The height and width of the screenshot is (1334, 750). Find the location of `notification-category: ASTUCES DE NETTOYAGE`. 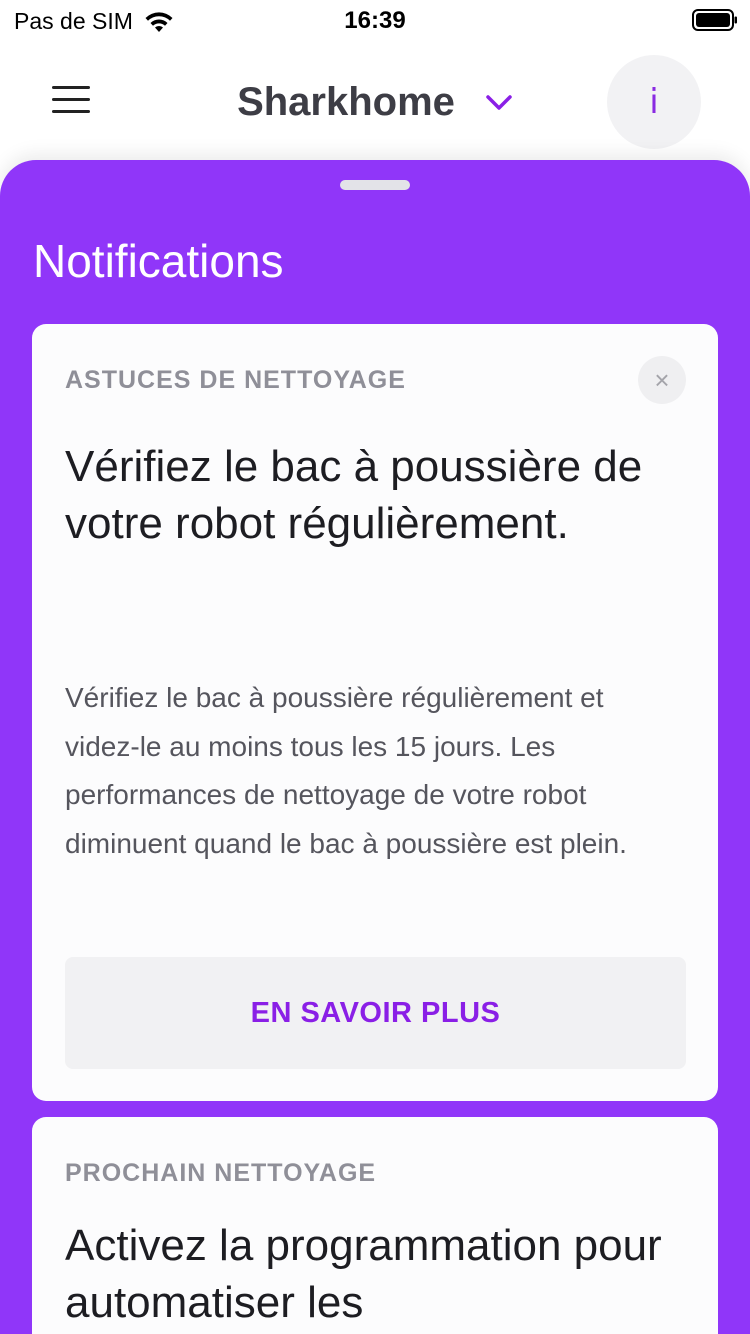

notification-category: ASTUCES DE NETTOYAGE is located at coordinates (235, 380).